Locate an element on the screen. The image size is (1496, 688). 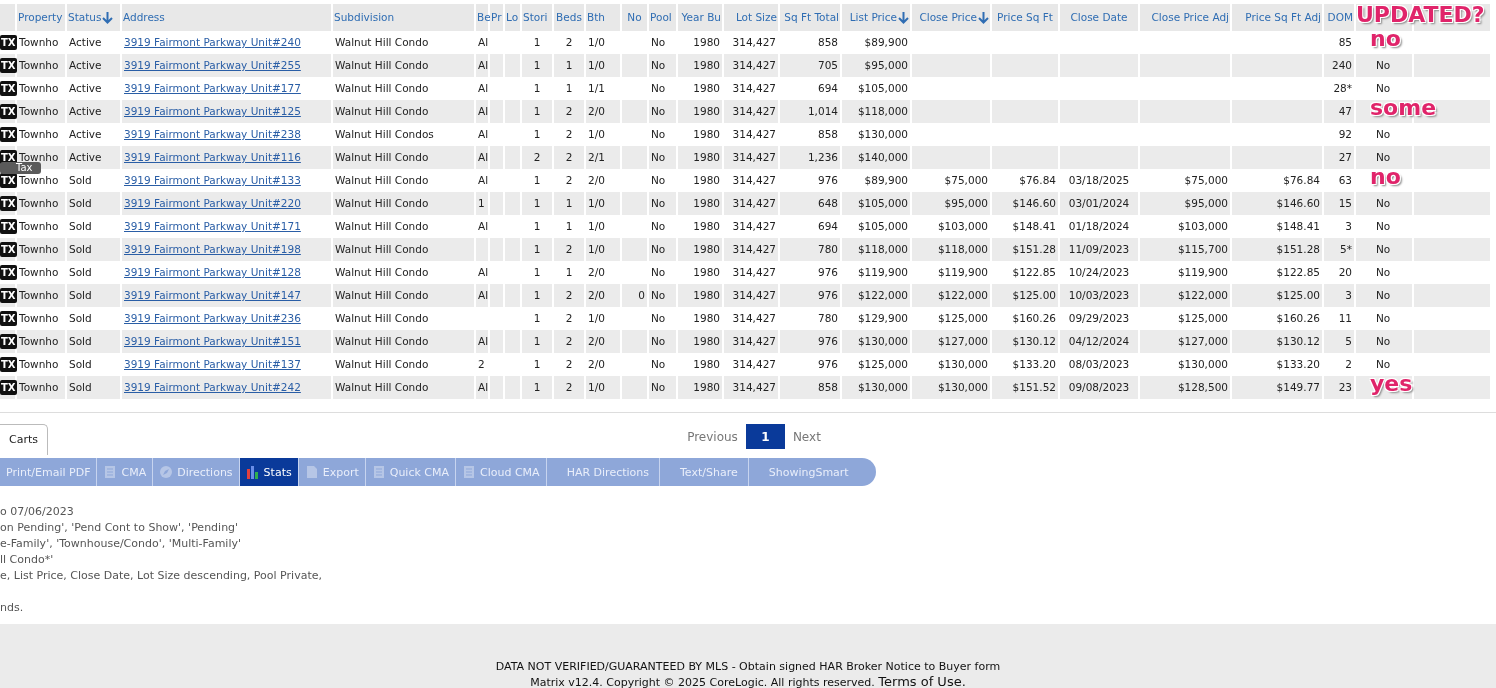
table-cell: $127,000 is located at coordinates (962, 341).